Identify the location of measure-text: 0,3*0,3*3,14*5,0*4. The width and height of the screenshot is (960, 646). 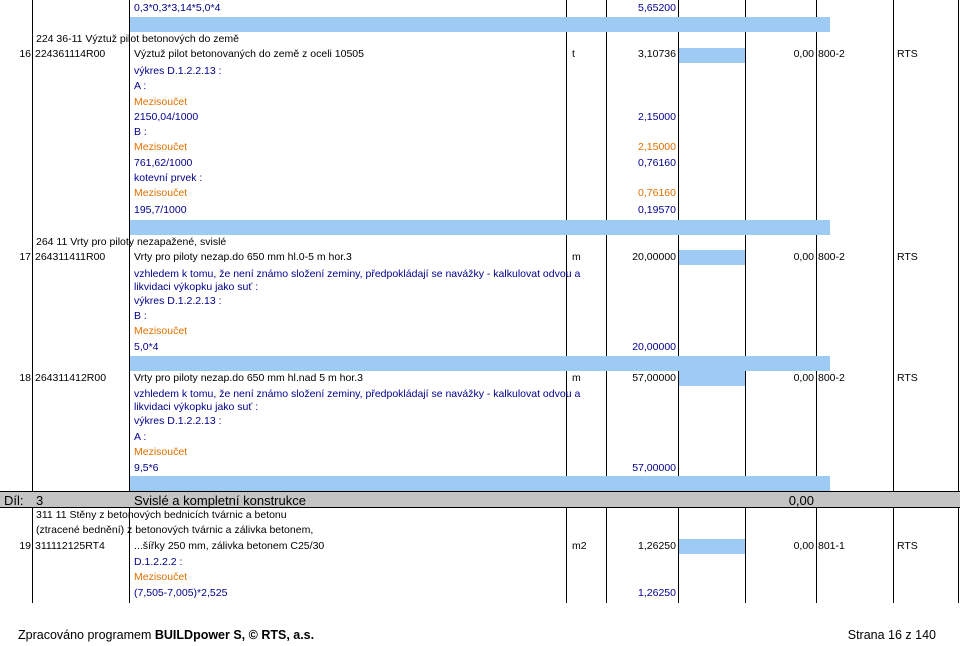
(177, 8).